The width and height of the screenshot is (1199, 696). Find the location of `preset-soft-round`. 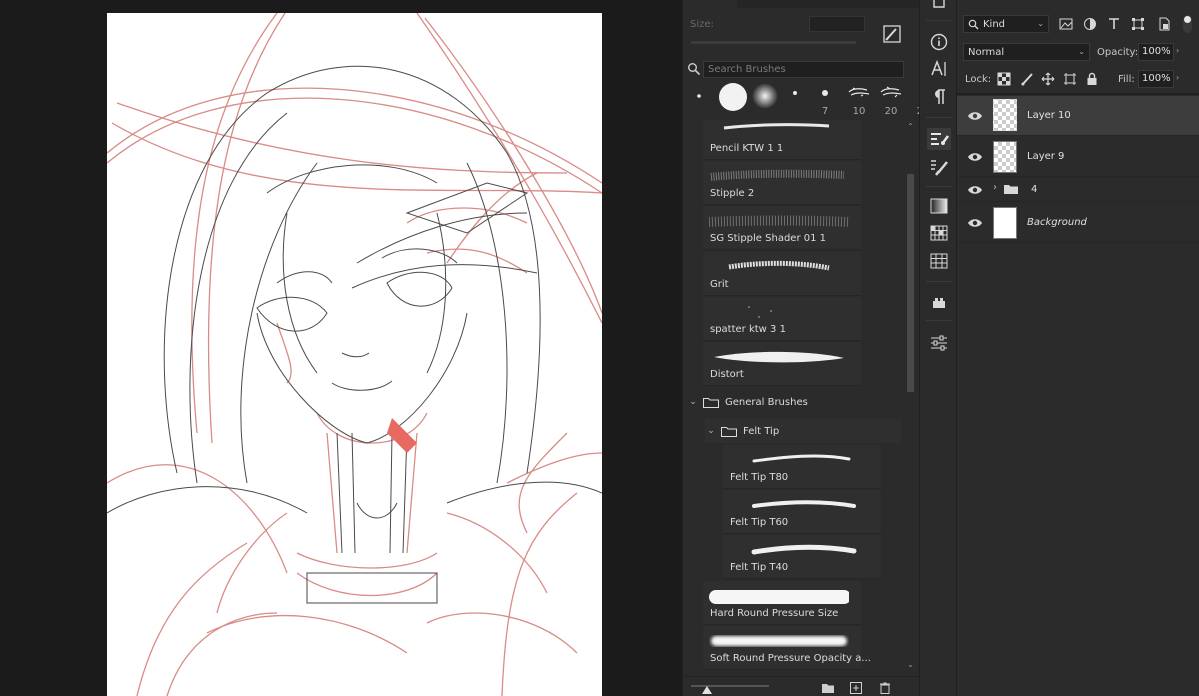

preset-soft-round is located at coordinates (767, 100).